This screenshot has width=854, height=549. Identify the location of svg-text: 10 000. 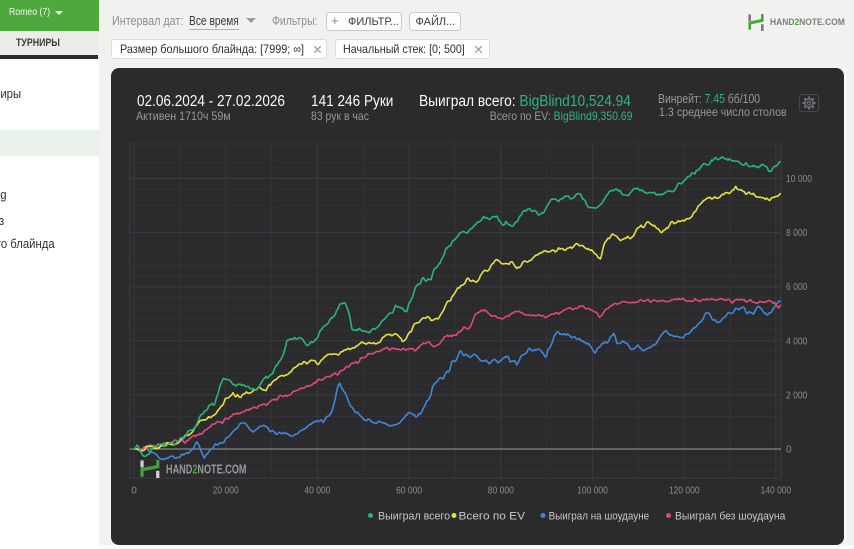
(799, 179).